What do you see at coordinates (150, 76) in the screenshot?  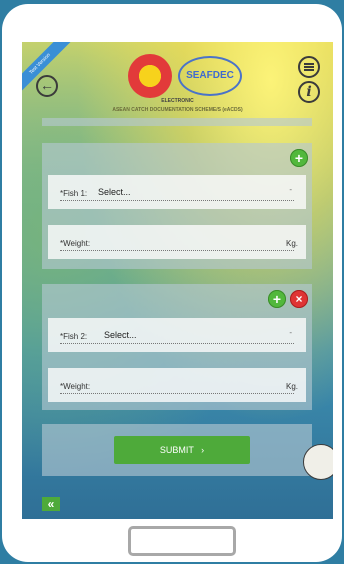 I see `asean-logo` at bounding box center [150, 76].